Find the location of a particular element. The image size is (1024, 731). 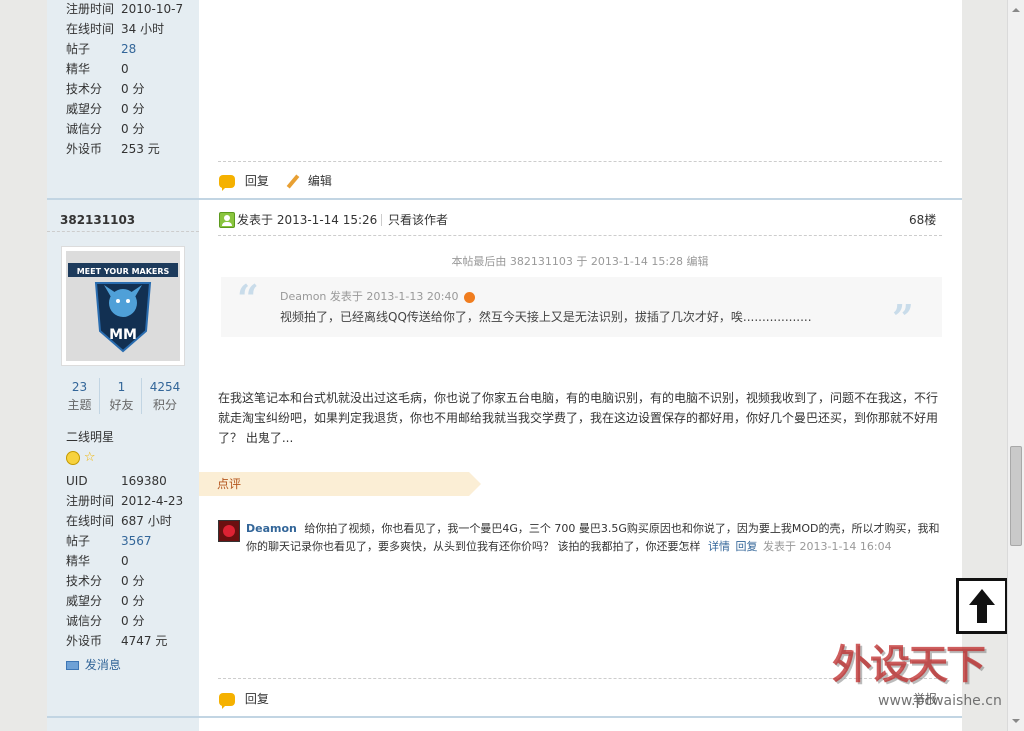

stat-threads: 23 主题 is located at coordinates (80, 396).